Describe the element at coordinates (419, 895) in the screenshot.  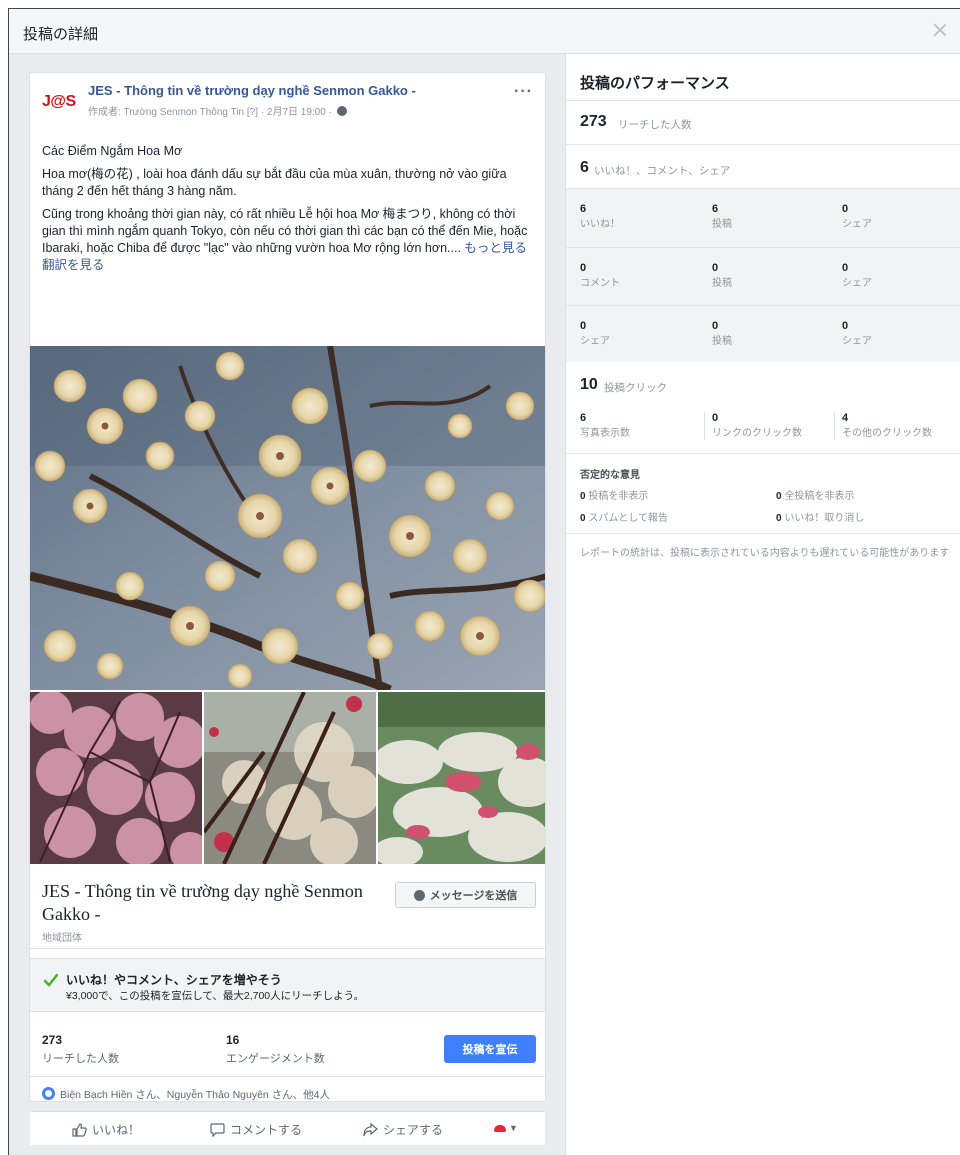
I see `messenger-icon` at that location.